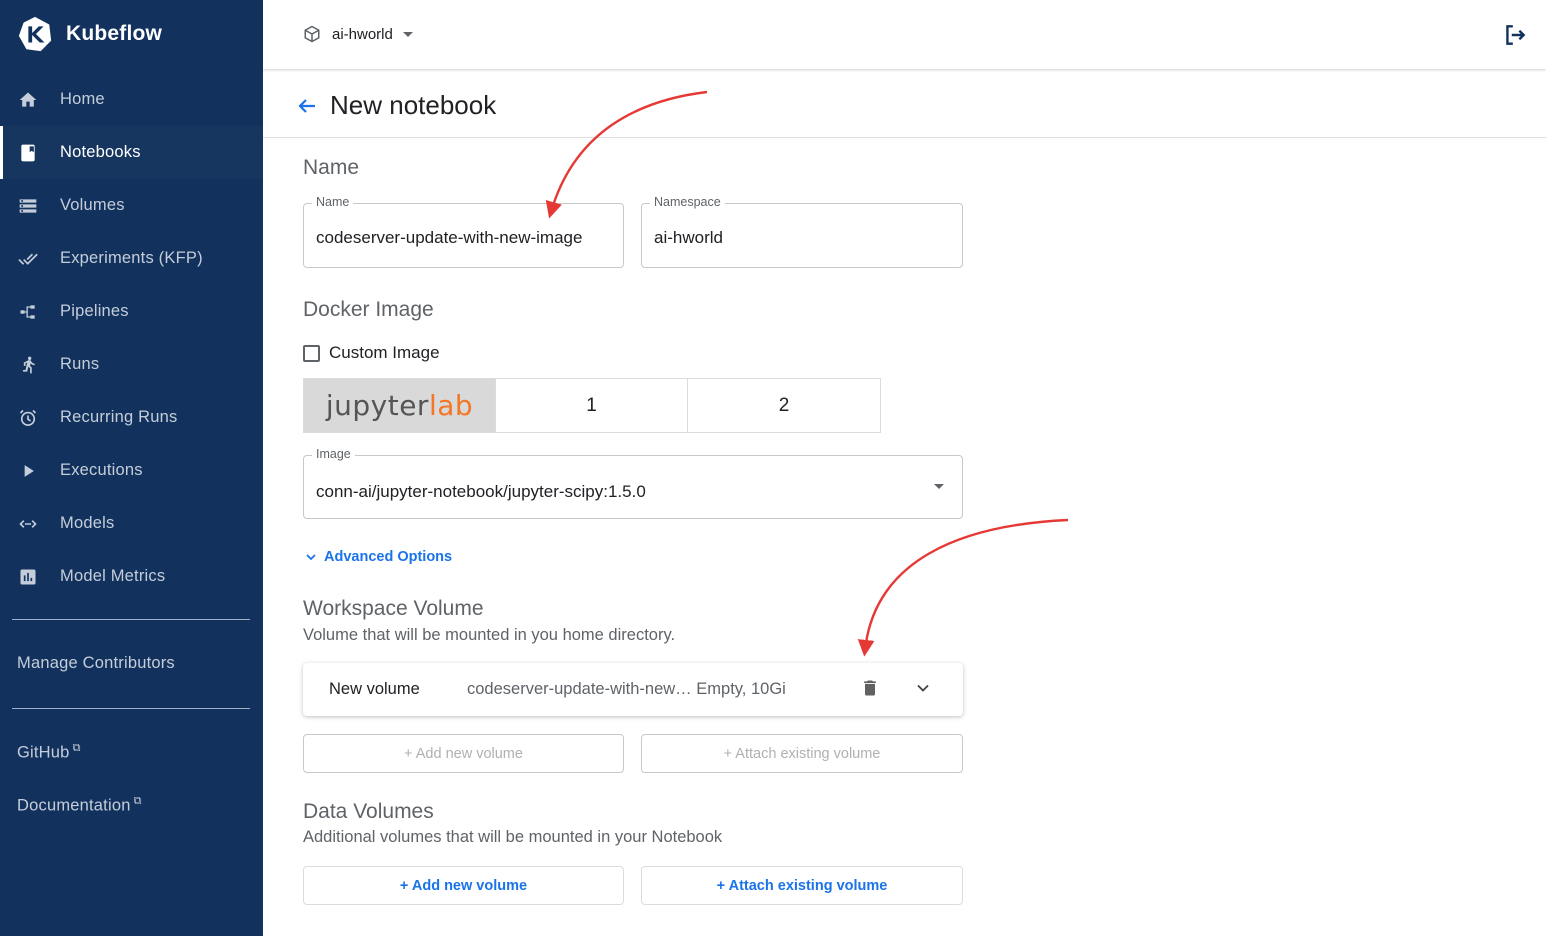 This screenshot has width=1546, height=936. What do you see at coordinates (92, 205) in the screenshot?
I see `sidebar-item-label: Volumes` at bounding box center [92, 205].